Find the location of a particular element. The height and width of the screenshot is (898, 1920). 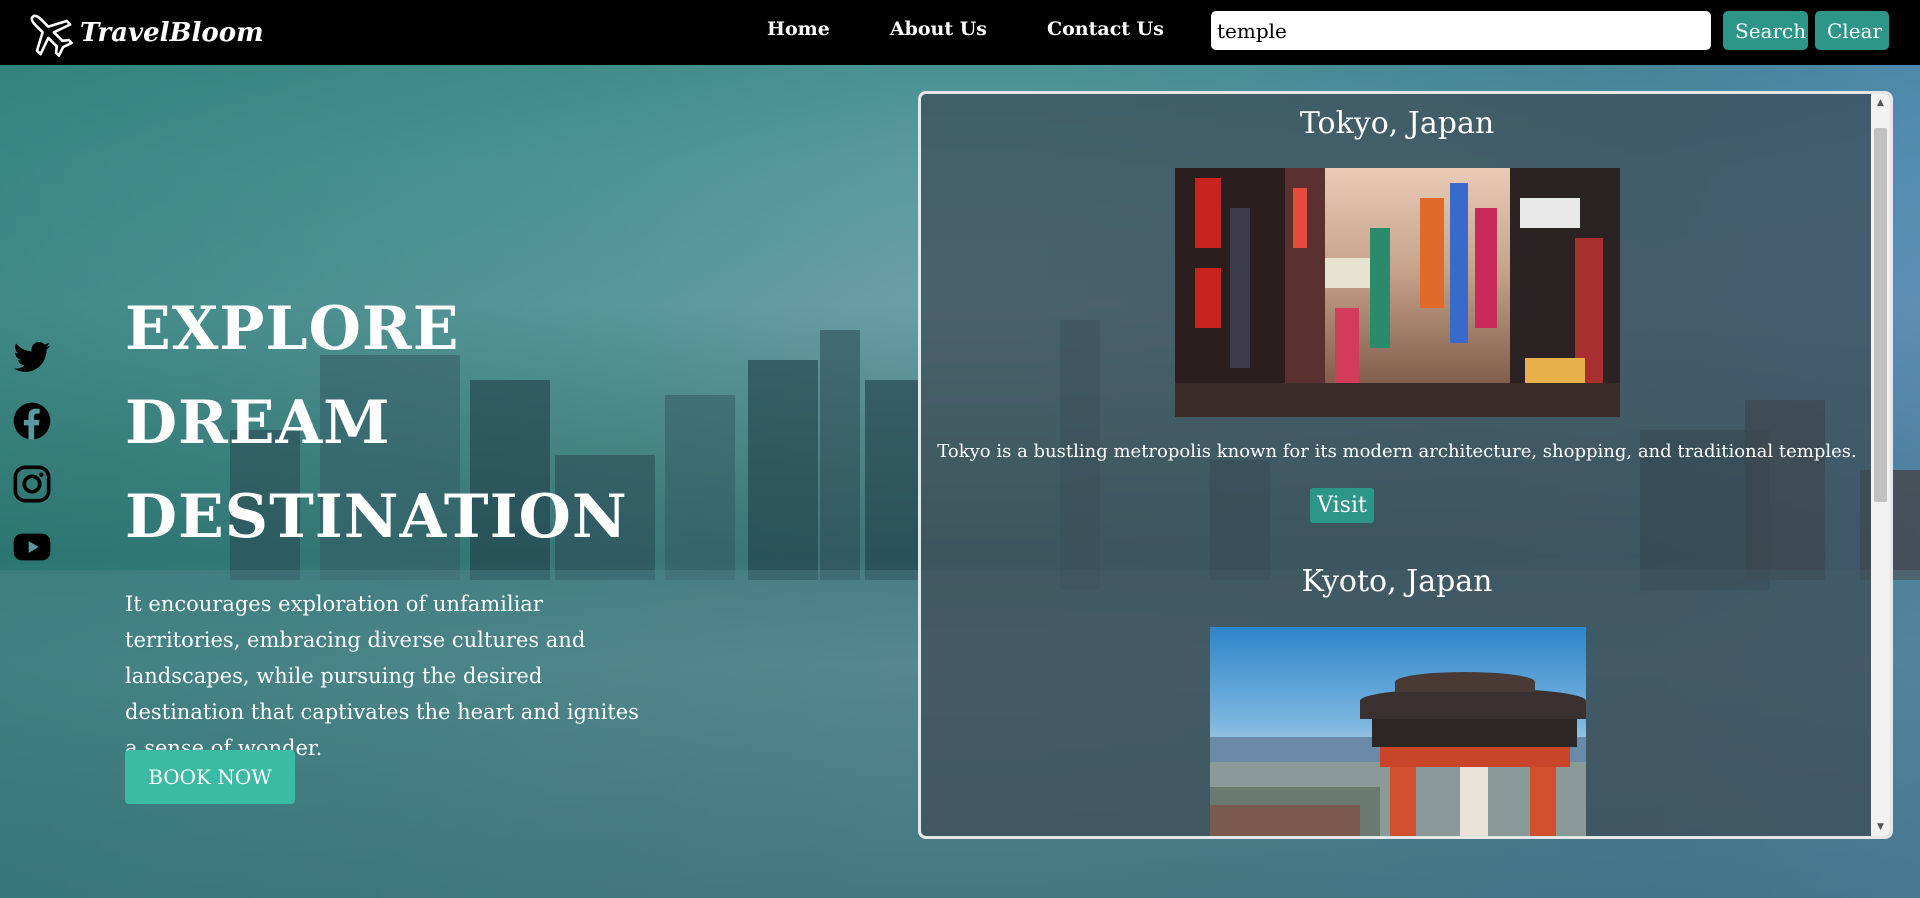

brand-logo: TravelBloom is located at coordinates (143, 33).